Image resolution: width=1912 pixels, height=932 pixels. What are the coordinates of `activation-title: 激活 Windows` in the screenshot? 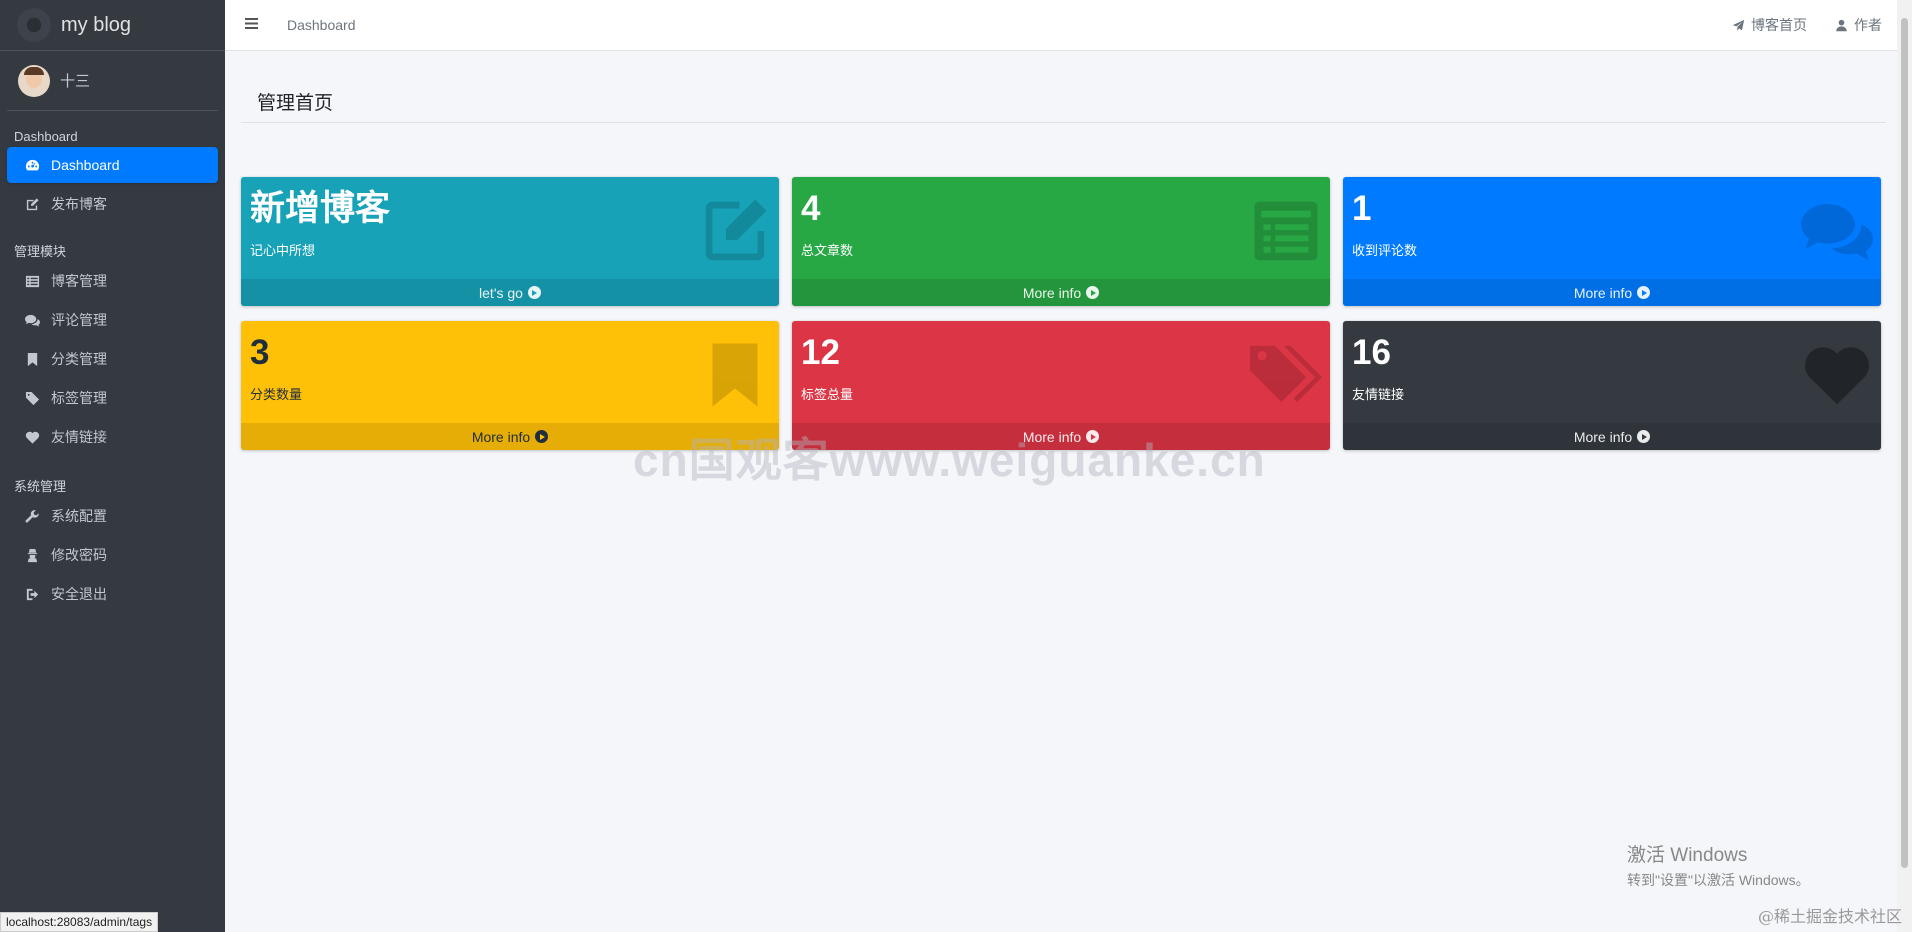 It's located at (1687, 855).